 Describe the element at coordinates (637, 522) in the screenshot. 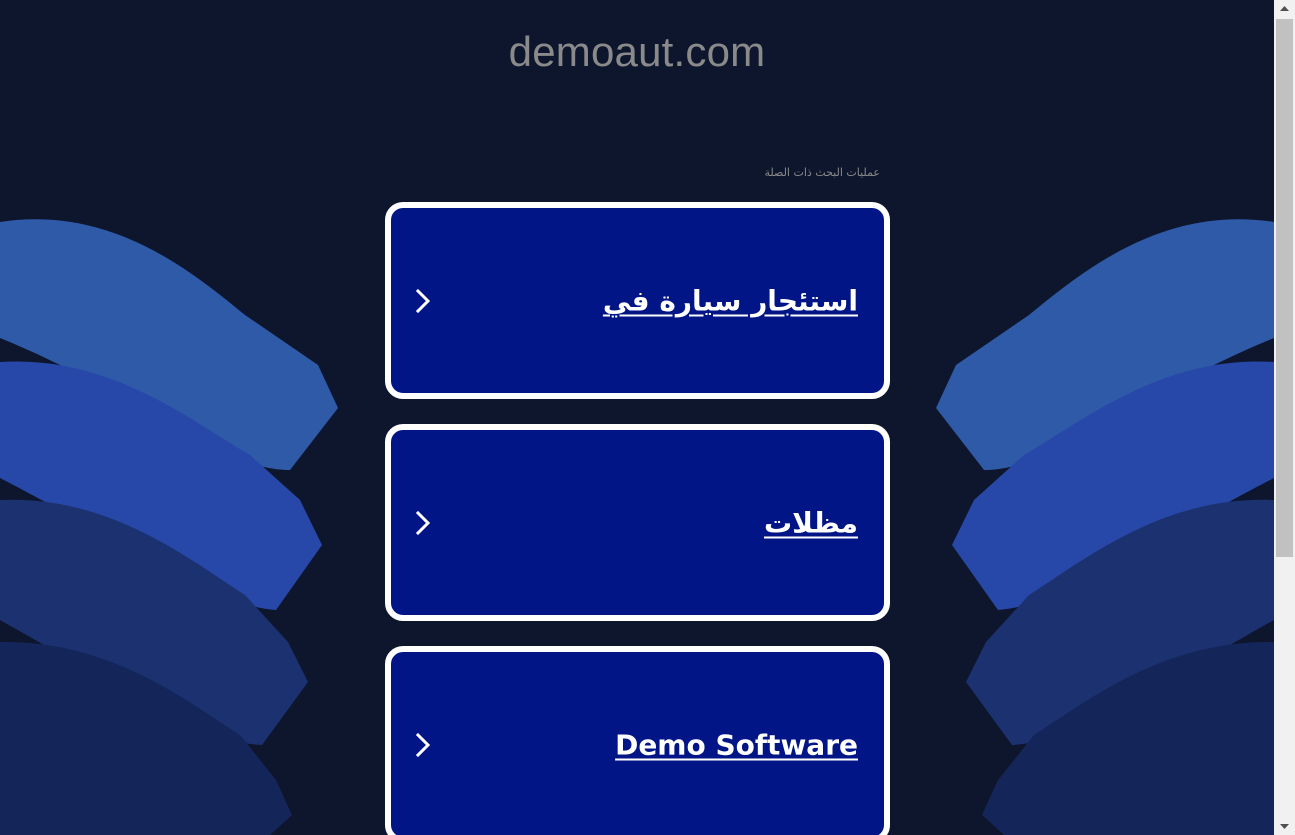

I see `related-search-link-2: مظلات` at that location.